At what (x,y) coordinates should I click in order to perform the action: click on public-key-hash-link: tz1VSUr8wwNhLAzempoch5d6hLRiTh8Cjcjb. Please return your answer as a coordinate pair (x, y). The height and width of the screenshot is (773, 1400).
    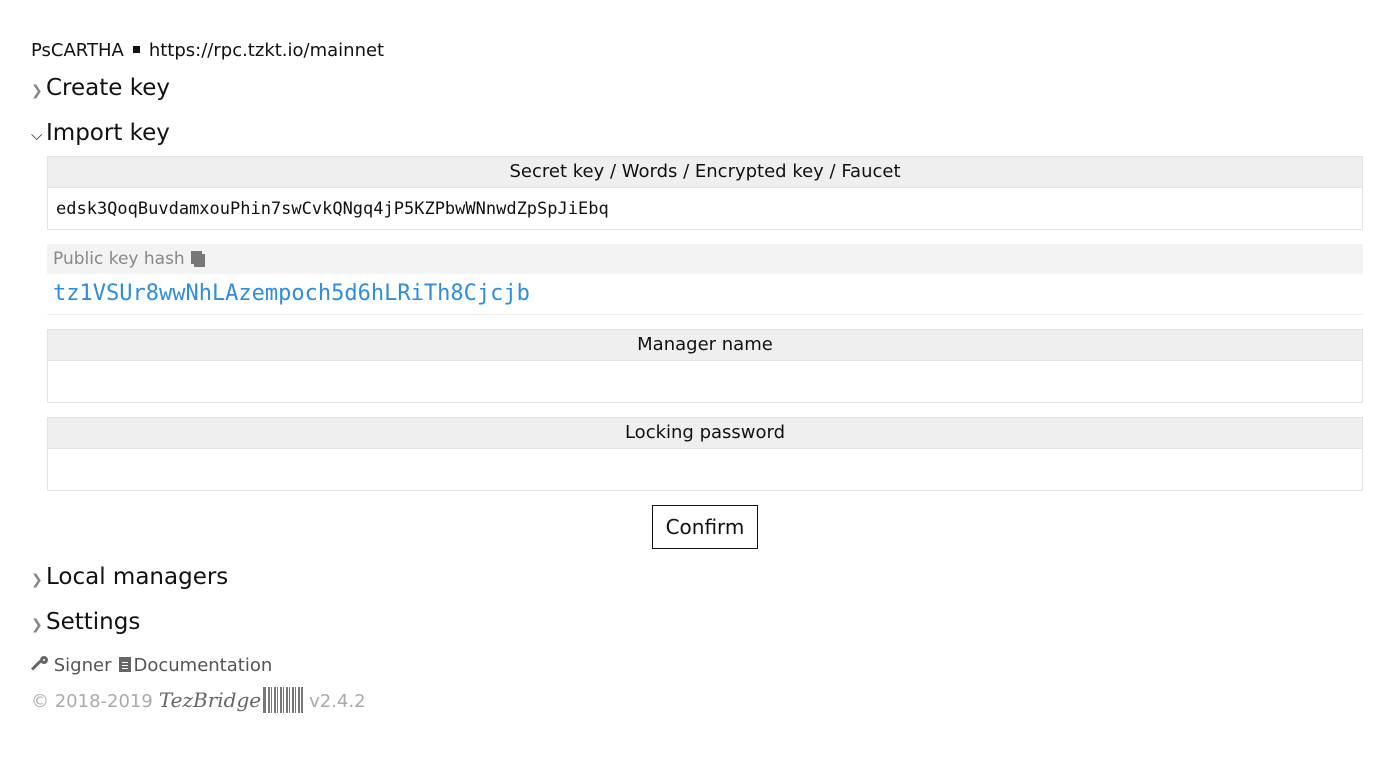
    Looking at the image, I should click on (705, 294).